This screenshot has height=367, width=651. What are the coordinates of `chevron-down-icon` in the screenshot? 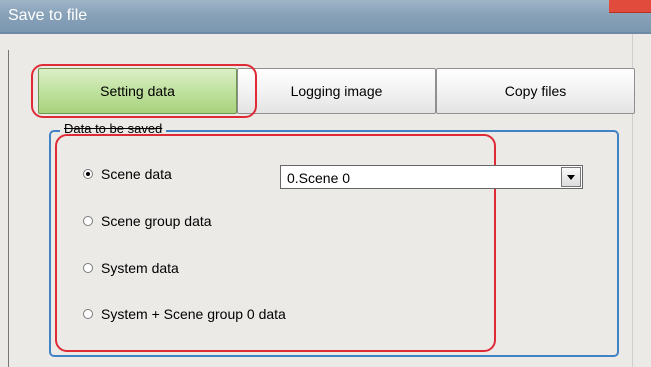 It's located at (571, 177).